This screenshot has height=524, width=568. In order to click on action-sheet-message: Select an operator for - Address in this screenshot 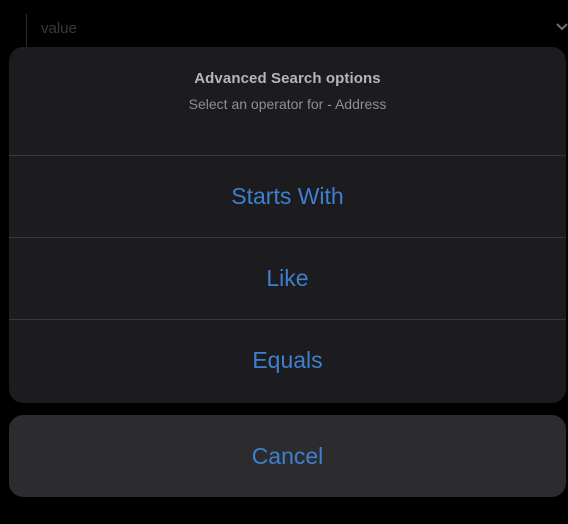, I will do `click(287, 104)`.